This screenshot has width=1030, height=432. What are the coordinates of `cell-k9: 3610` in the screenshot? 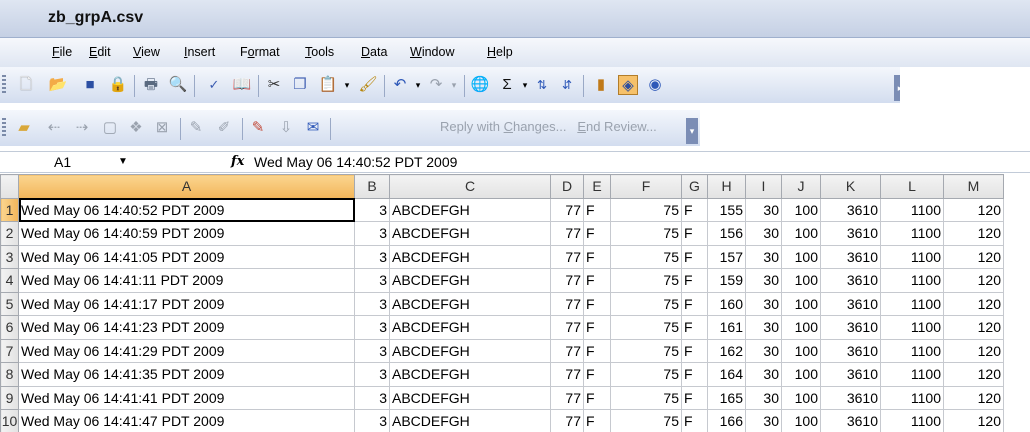 It's located at (850, 397).